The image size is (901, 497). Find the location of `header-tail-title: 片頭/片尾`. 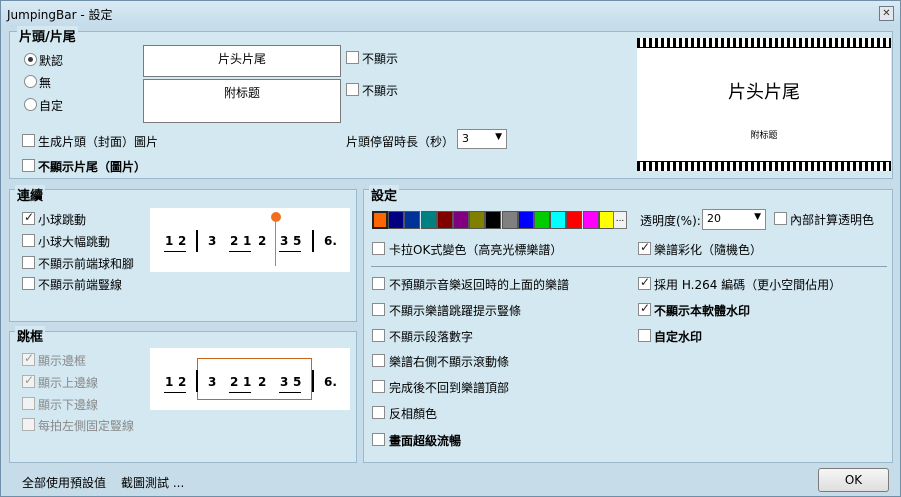

header-tail-title: 片頭/片尾 is located at coordinates (47, 35).